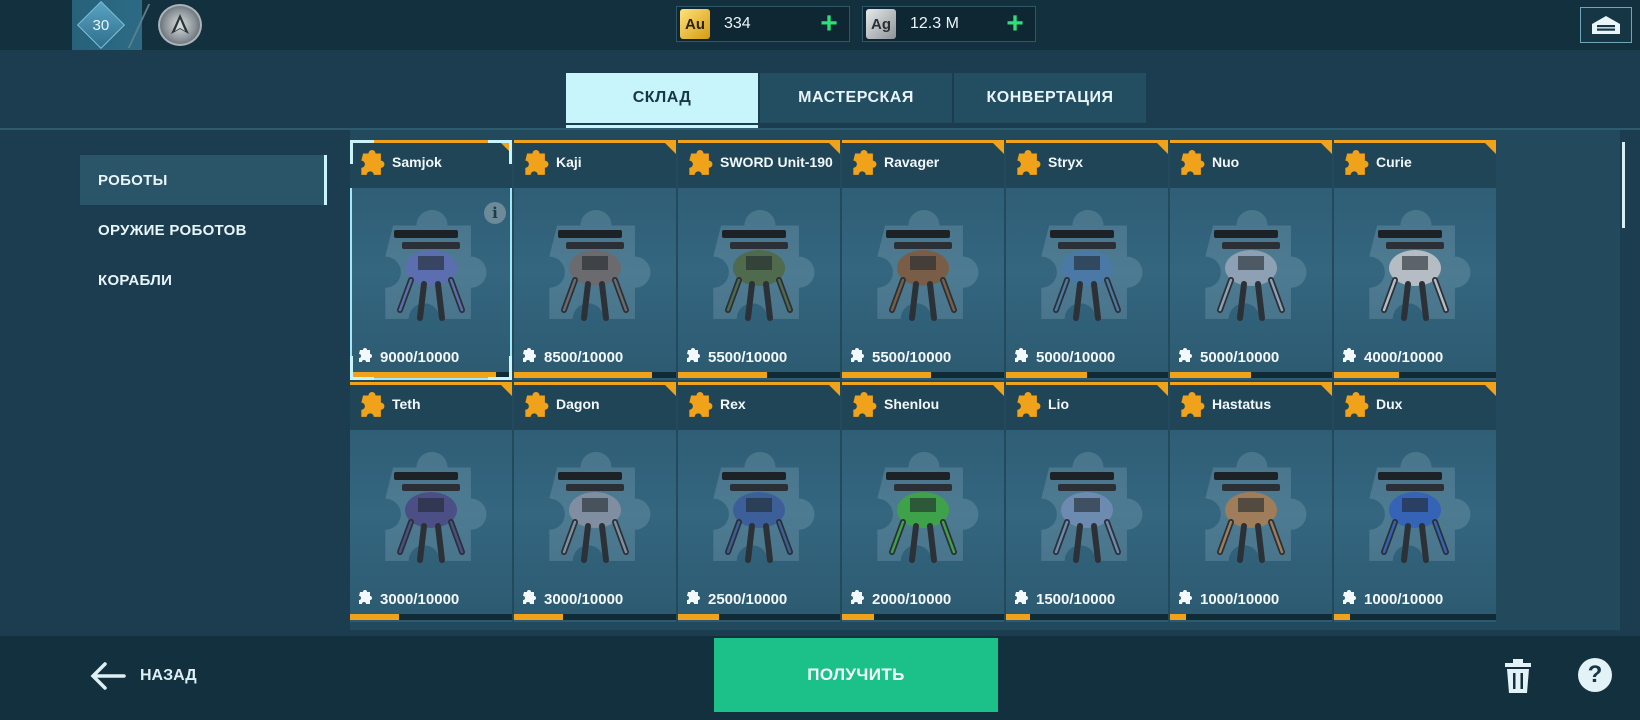  I want to click on robot-name: Hastatus, so click(1242, 404).